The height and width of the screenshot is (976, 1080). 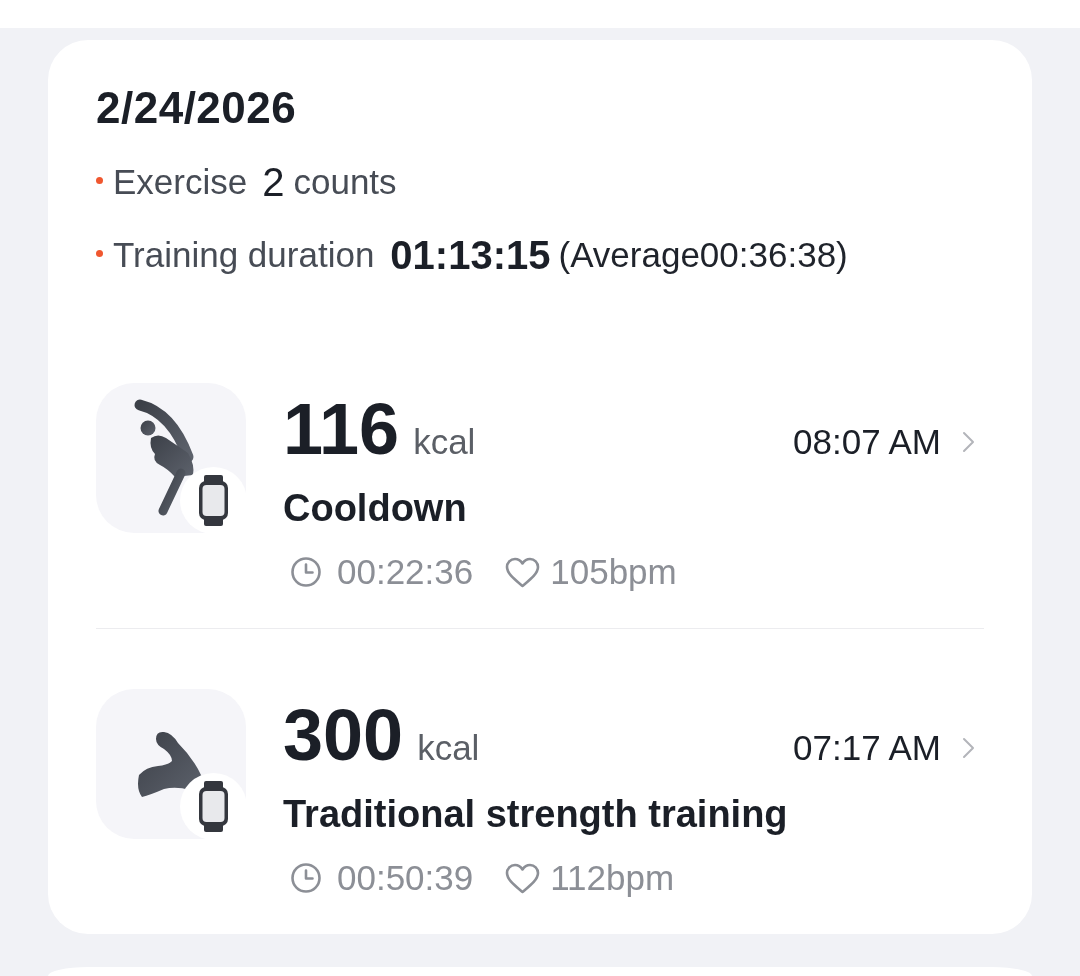 I want to click on workout-name: Traditional strength training, so click(x=536, y=814).